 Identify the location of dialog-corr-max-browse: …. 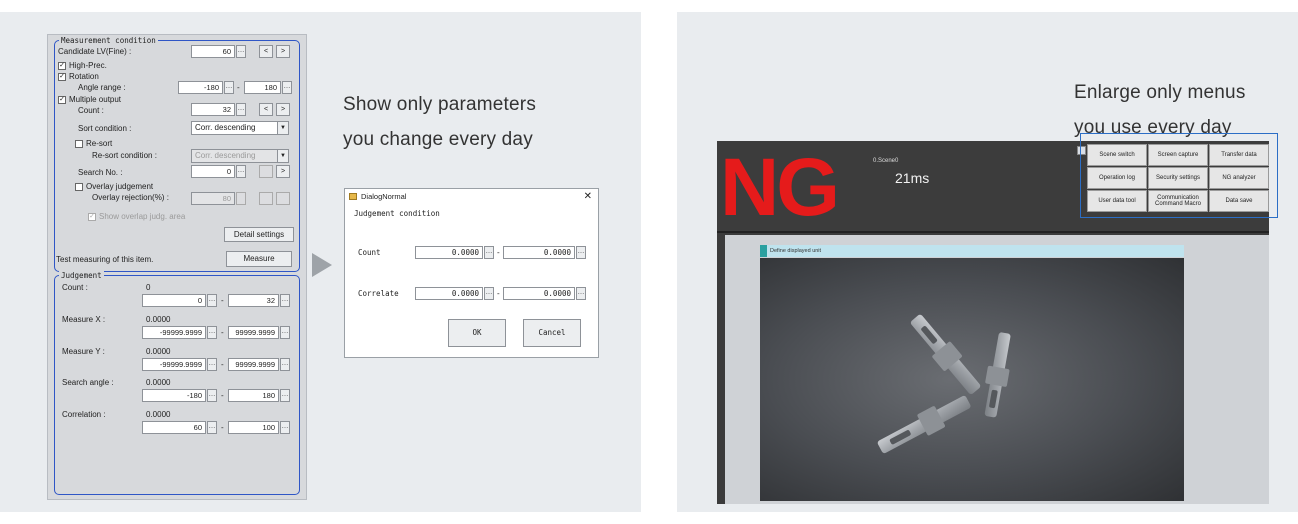
(581, 293).